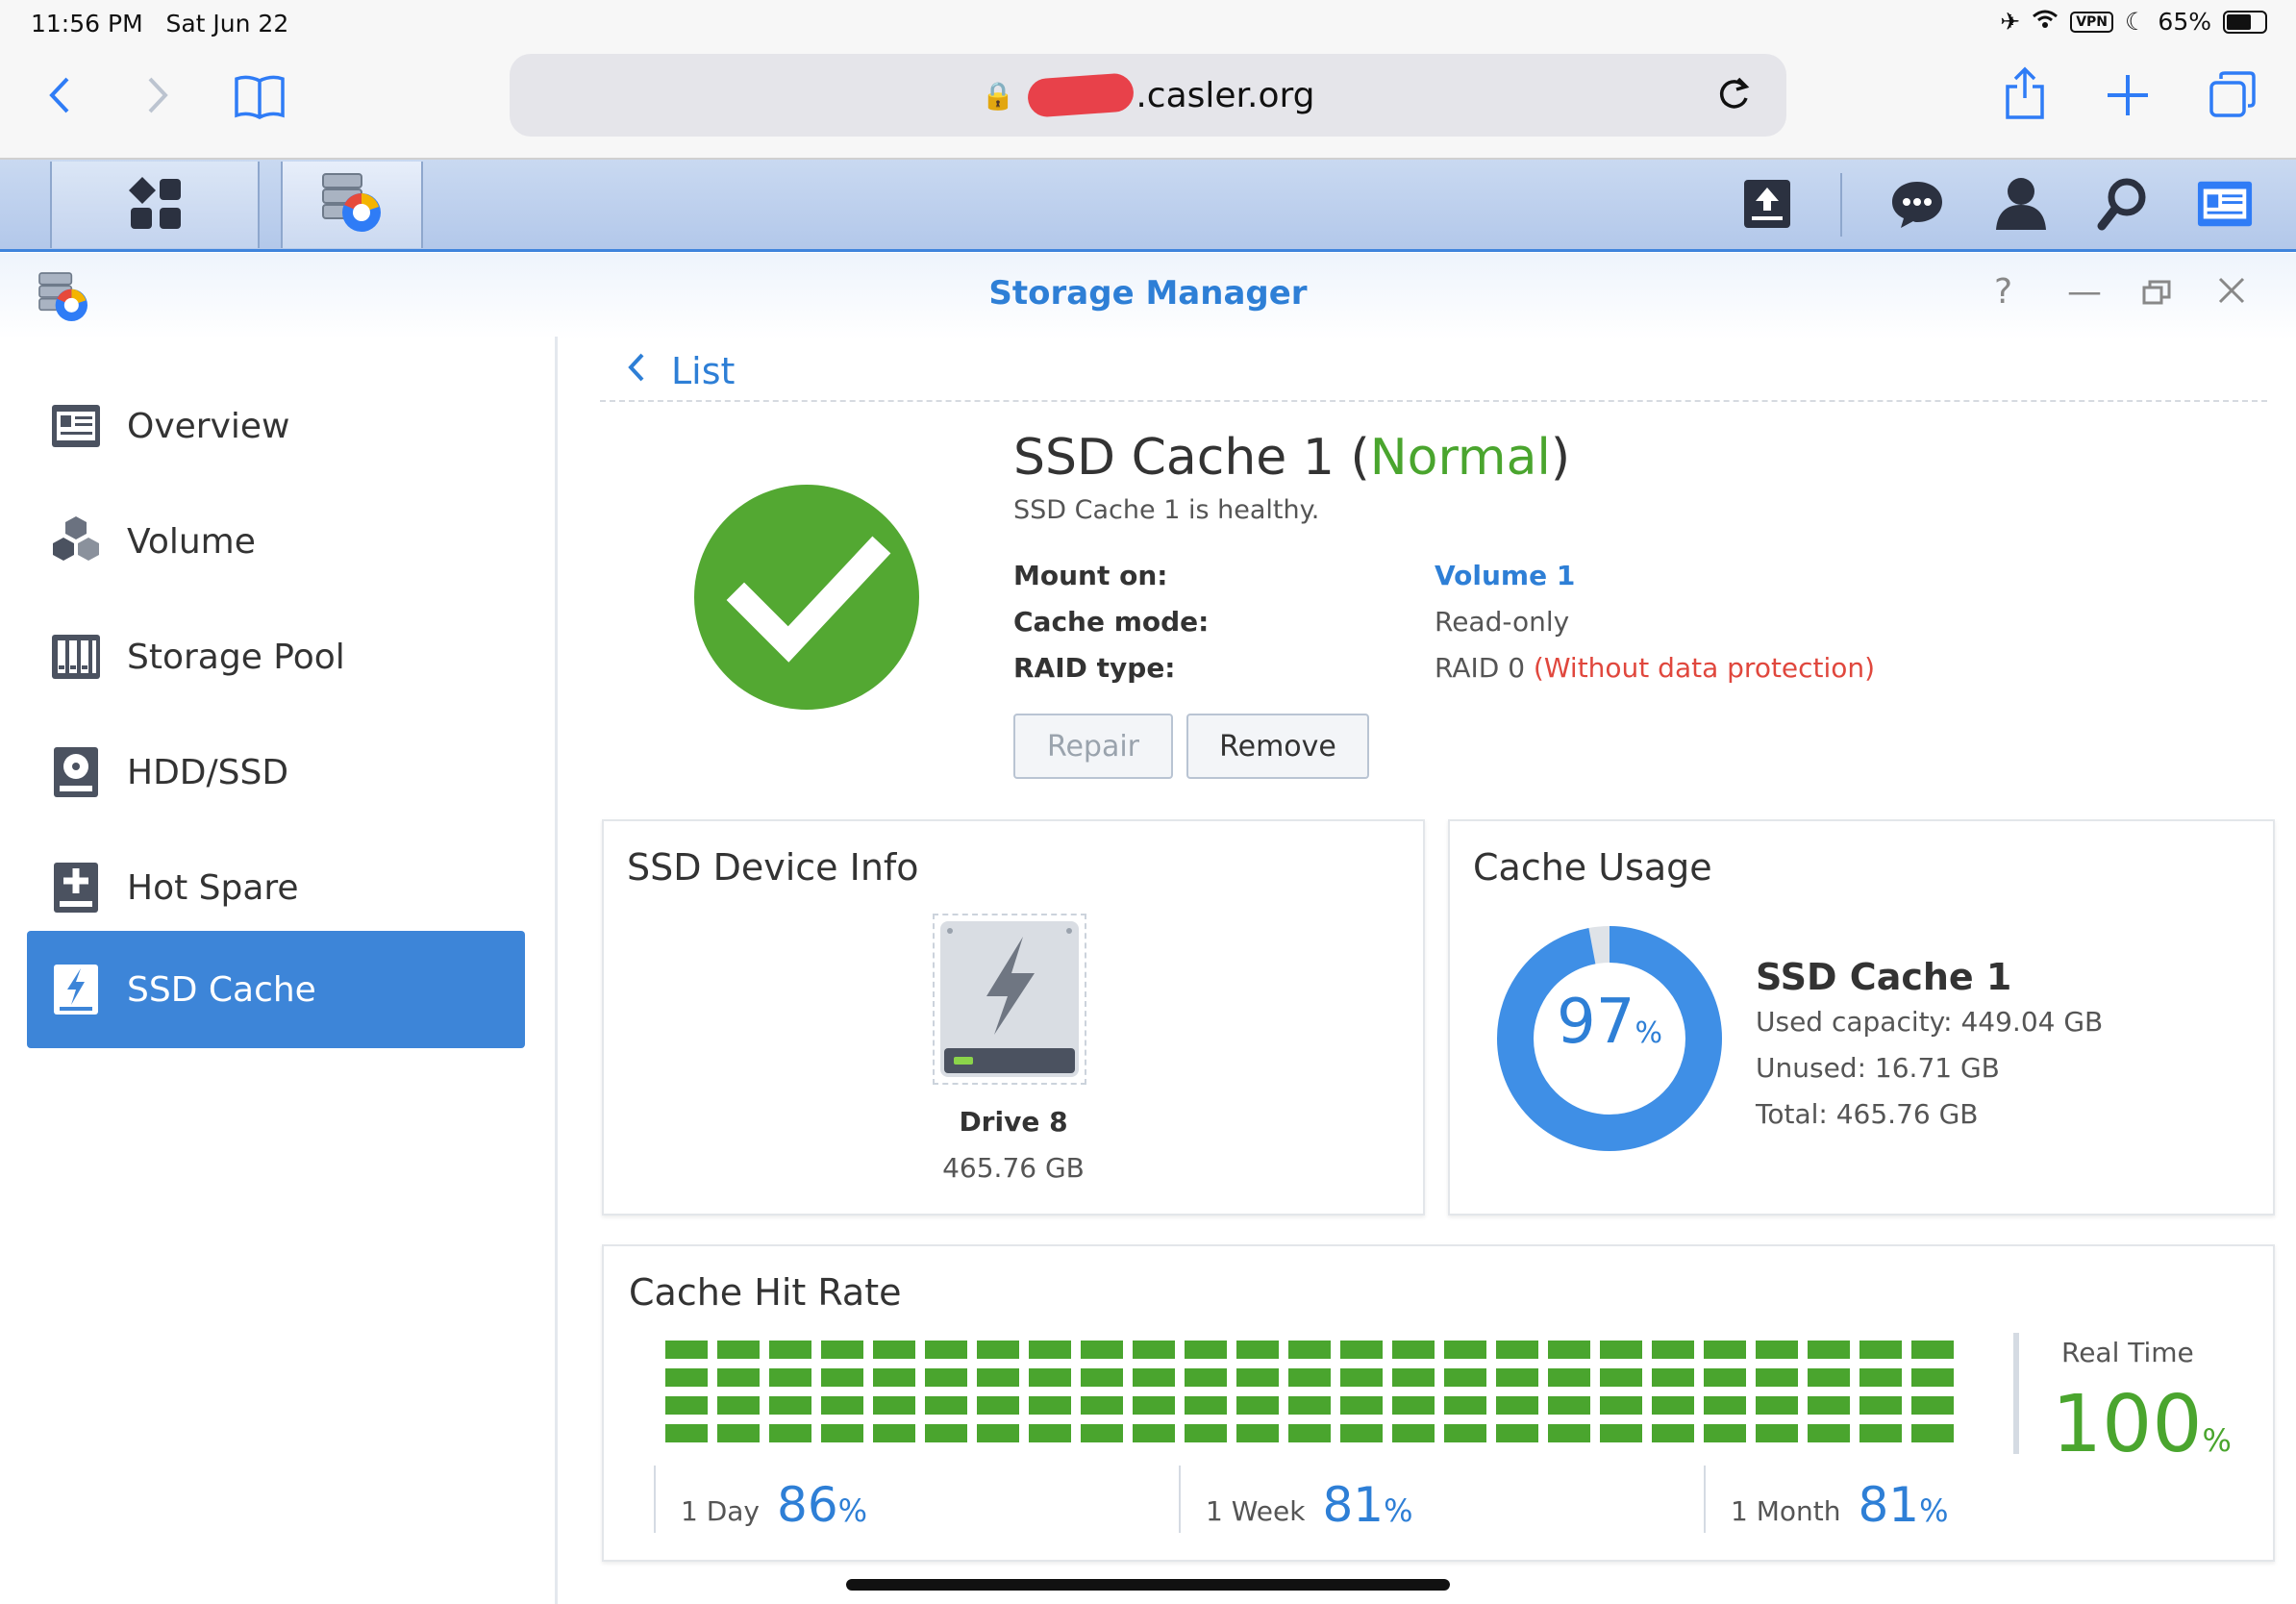 This screenshot has width=2296, height=1604. What do you see at coordinates (1767, 204) in the screenshot?
I see `upload-icon` at bounding box center [1767, 204].